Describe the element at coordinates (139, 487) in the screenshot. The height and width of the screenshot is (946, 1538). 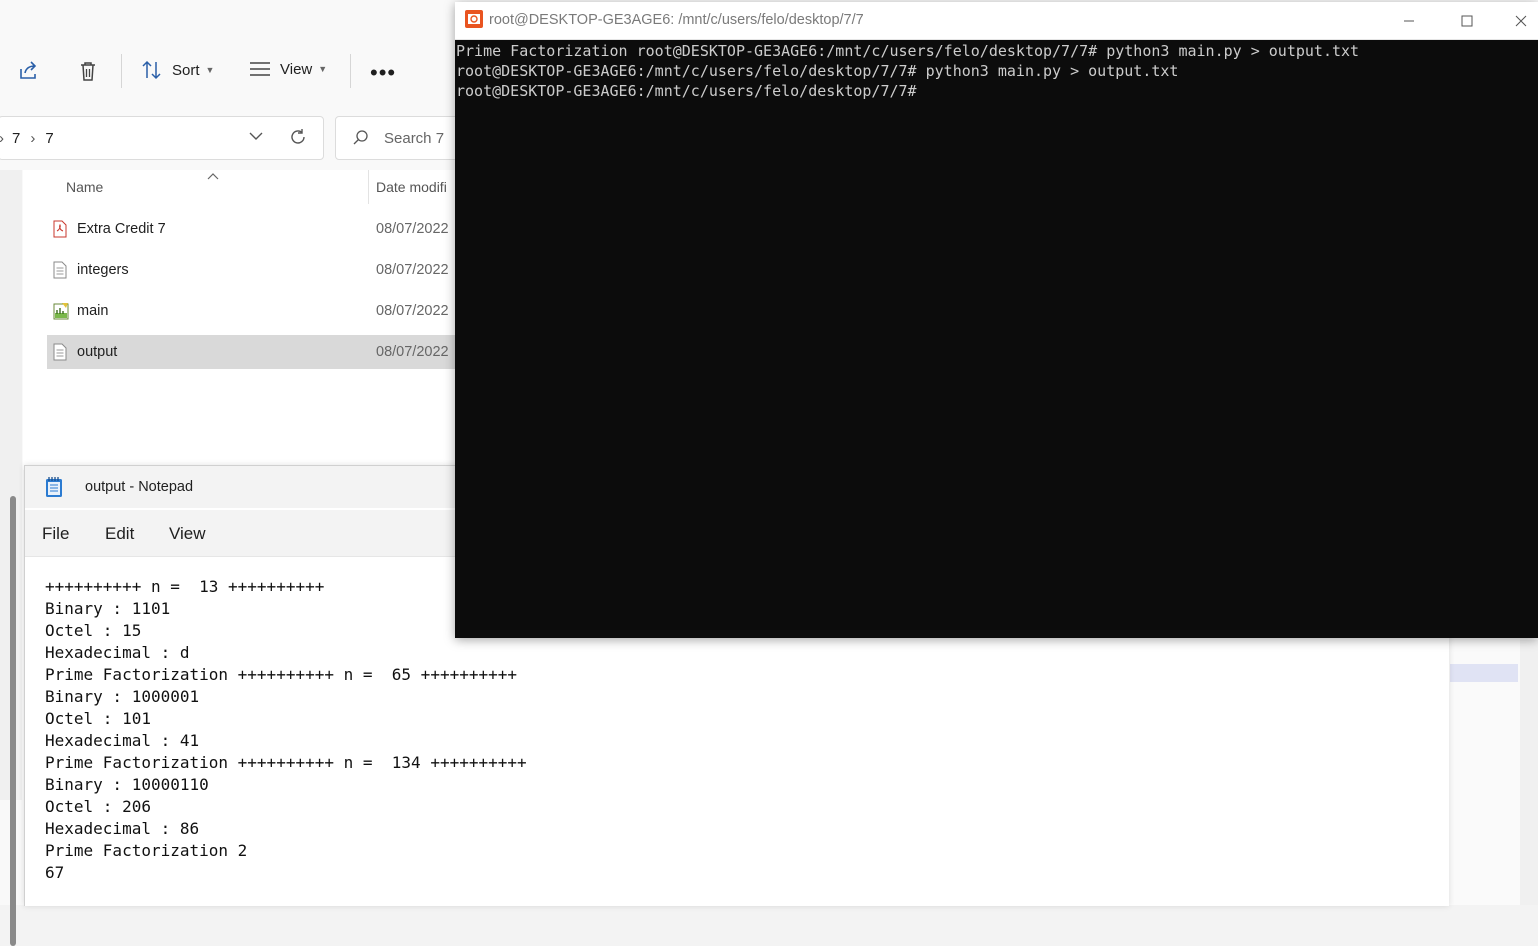
I see `notepad-title: output - Notepad` at that location.